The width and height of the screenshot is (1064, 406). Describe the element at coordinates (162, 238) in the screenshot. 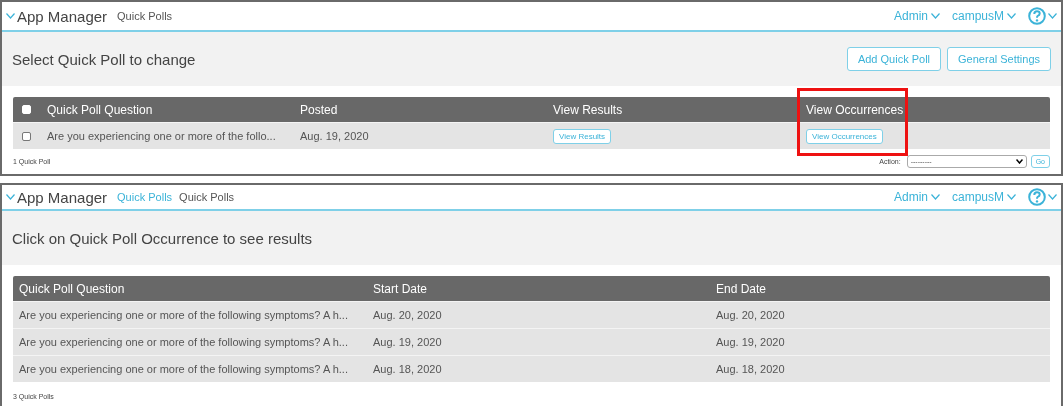

I see `page-title: Click on Quick Poll Occurrence to see results` at that location.